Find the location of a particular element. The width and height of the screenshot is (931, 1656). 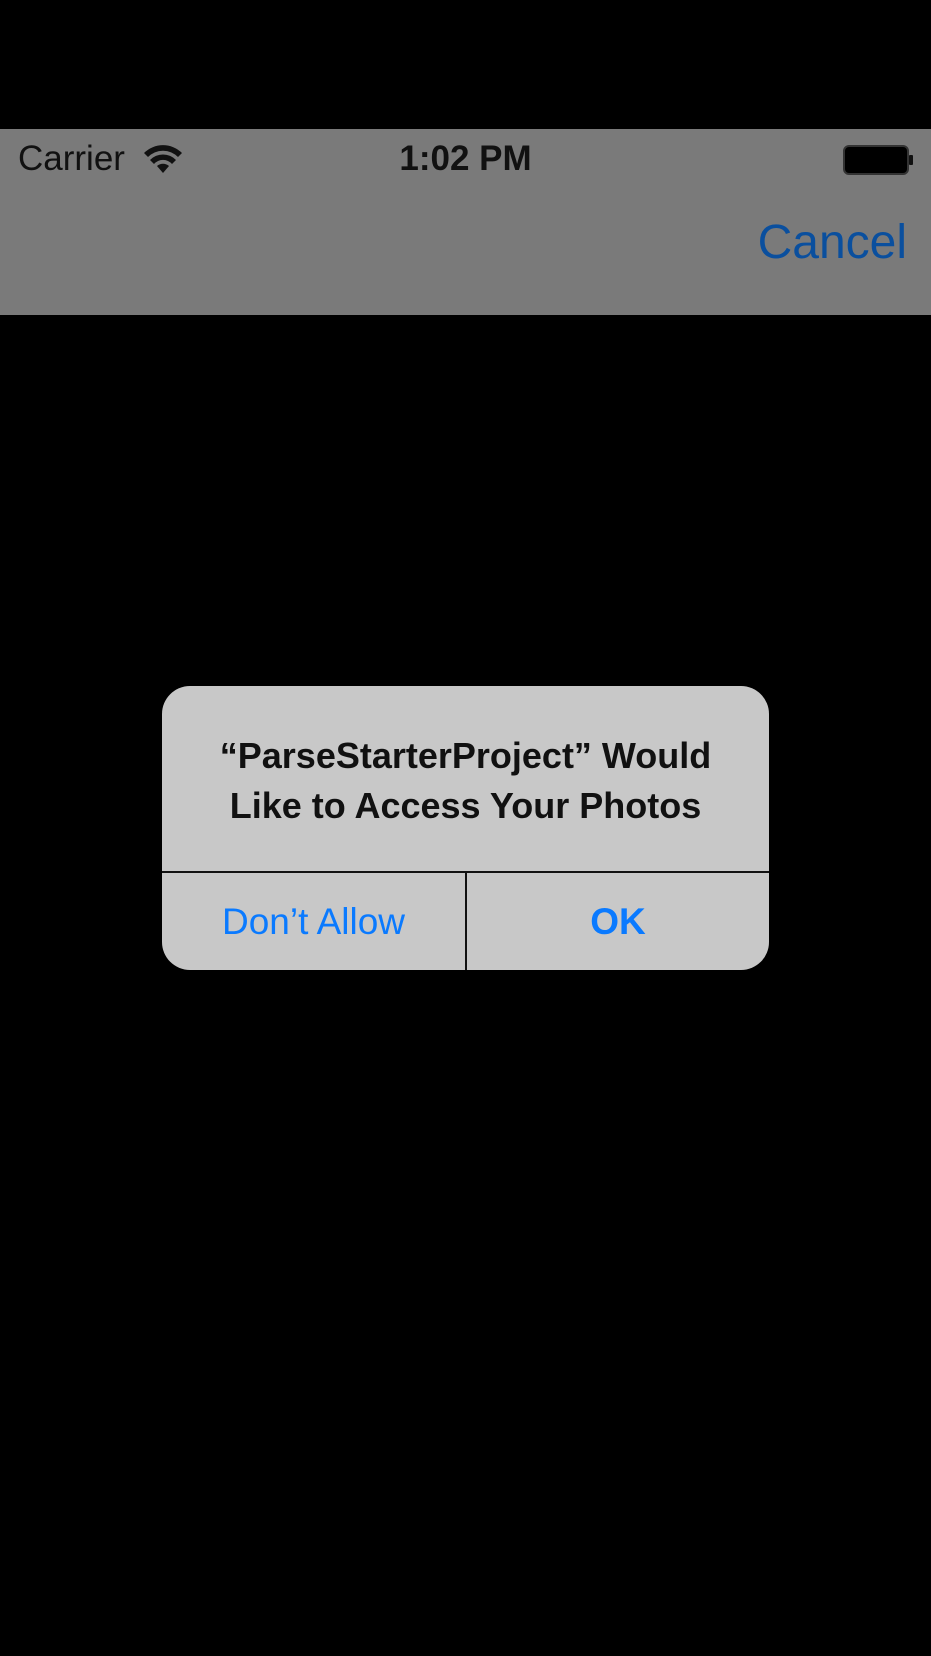

ok-button: OK is located at coordinates (618, 921).